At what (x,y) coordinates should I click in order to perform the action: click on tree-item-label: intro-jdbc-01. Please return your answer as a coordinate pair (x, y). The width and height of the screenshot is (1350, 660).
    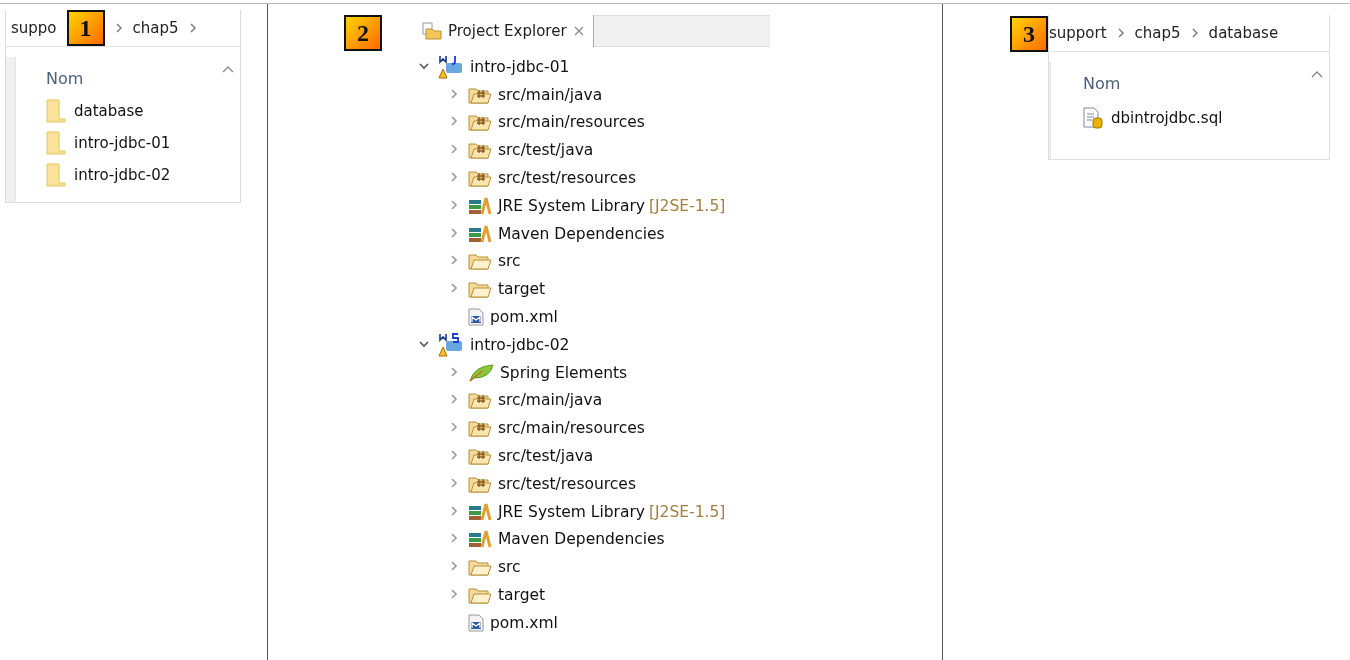
    Looking at the image, I should click on (520, 66).